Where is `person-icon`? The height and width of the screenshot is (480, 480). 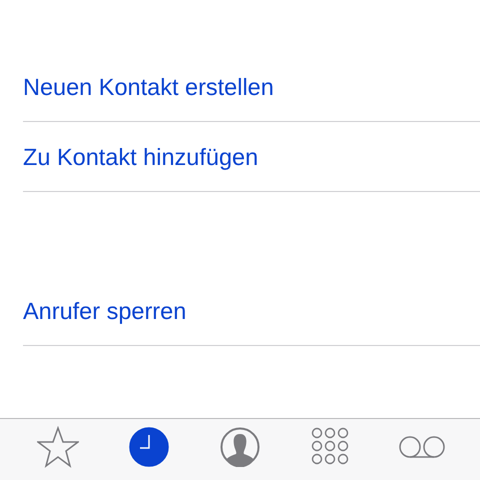 person-icon is located at coordinates (240, 447).